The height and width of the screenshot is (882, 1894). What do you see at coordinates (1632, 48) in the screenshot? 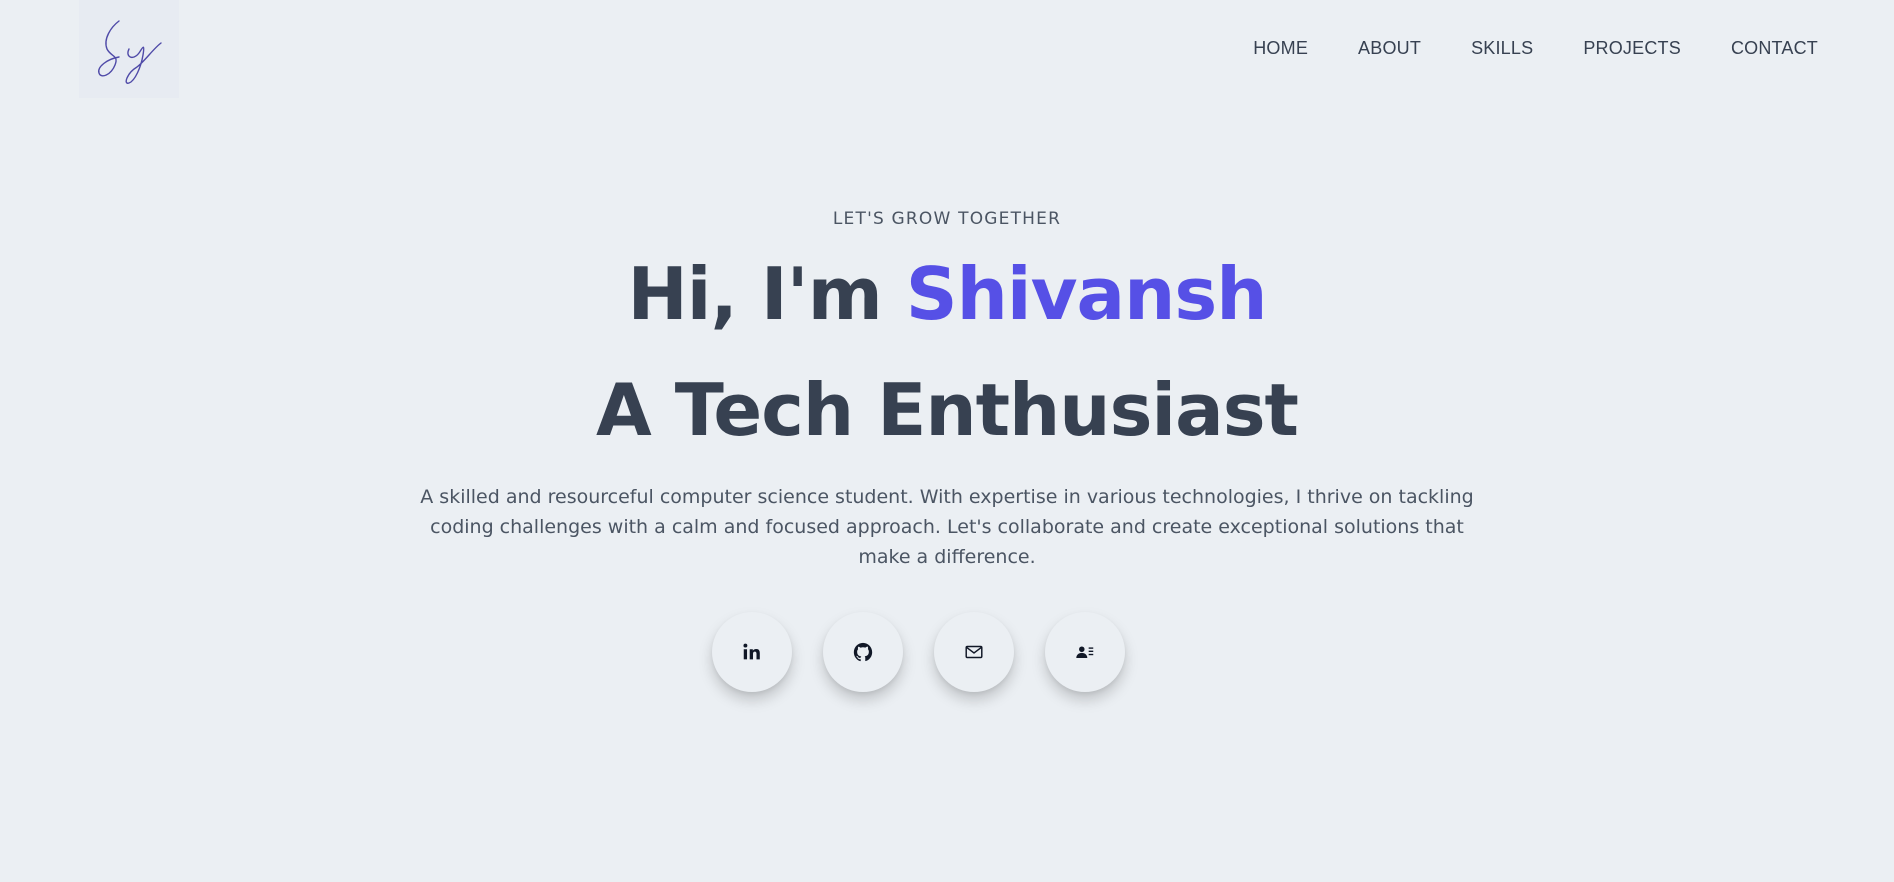
I see `nav-projects: PROJECTS` at bounding box center [1632, 48].